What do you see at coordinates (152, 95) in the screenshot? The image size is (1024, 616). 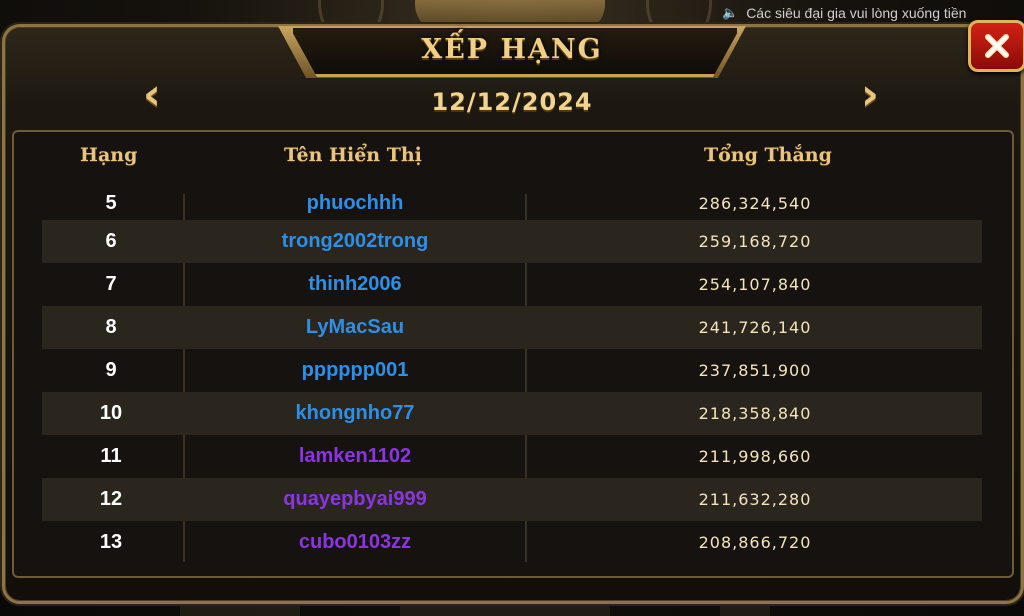 I see `chevron-left-icon: ‹` at bounding box center [152, 95].